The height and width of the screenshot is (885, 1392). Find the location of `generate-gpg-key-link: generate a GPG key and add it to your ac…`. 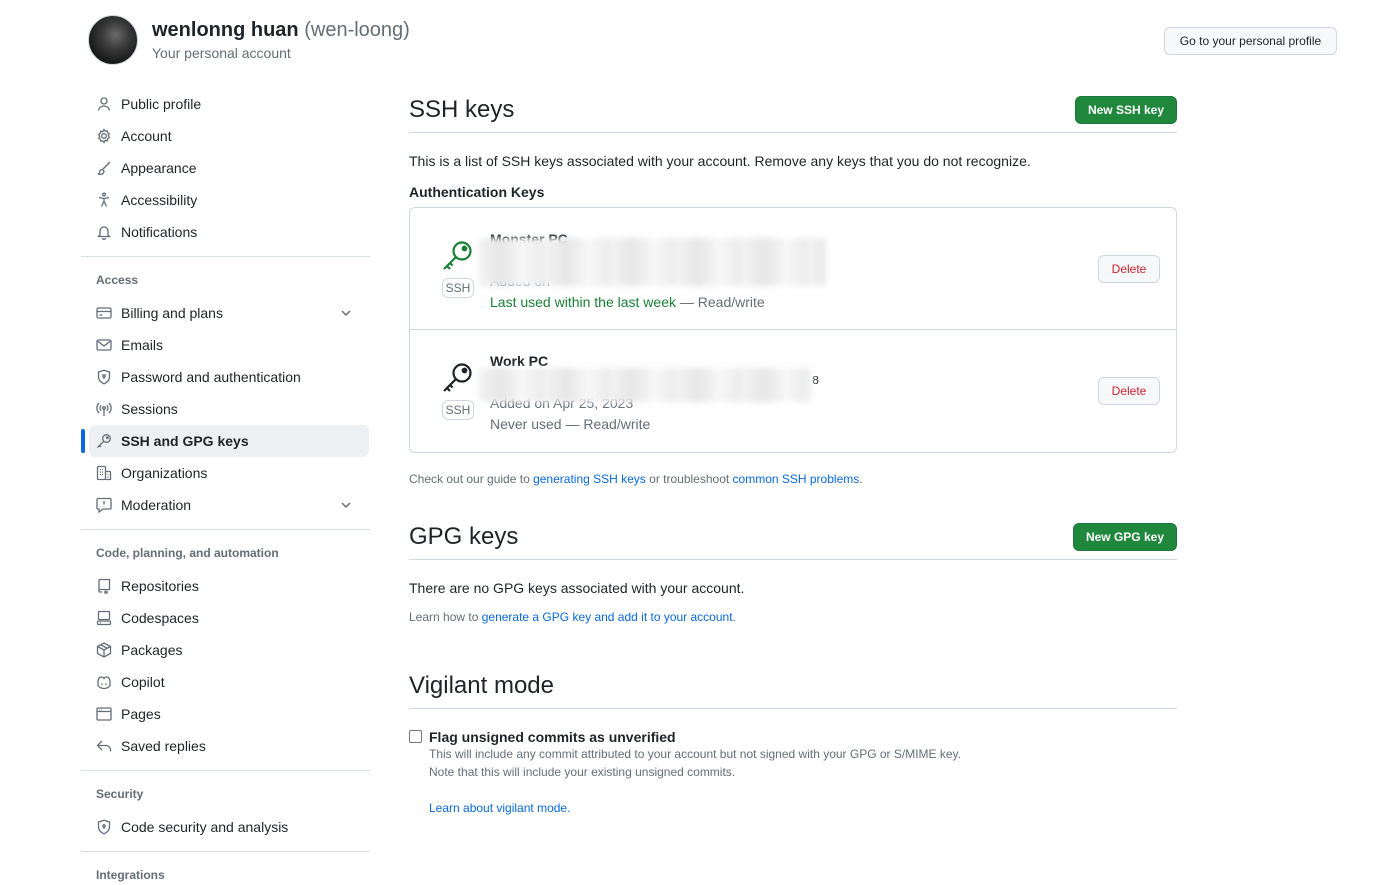

generate-gpg-key-link: generate a GPG key and add it to your ac… is located at coordinates (607, 617).